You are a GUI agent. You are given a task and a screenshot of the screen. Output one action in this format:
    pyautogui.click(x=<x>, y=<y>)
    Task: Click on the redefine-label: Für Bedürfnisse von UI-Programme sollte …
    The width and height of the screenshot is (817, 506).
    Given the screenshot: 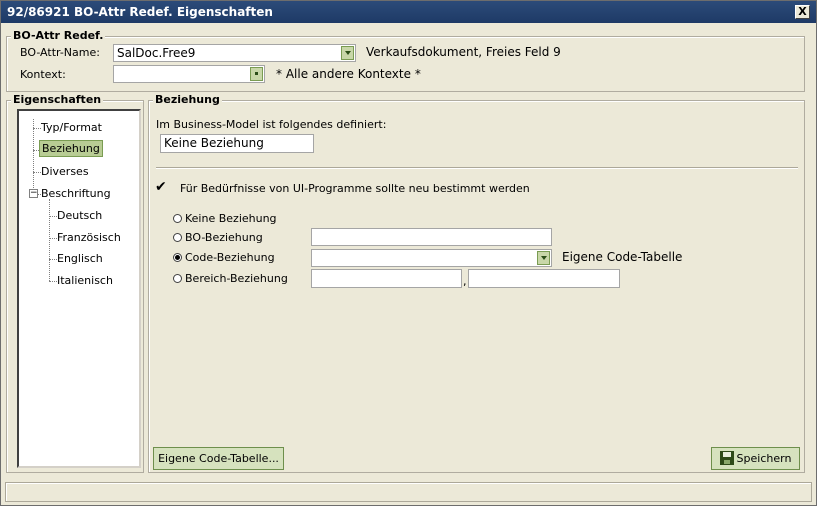 What is the action you would take?
    pyautogui.click(x=355, y=188)
    